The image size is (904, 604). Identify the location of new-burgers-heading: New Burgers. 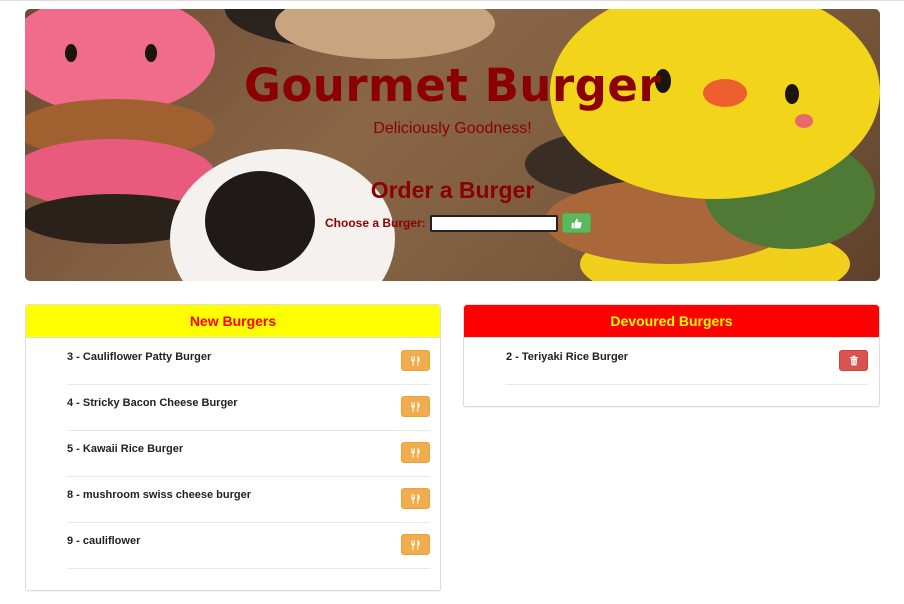
(233, 321).